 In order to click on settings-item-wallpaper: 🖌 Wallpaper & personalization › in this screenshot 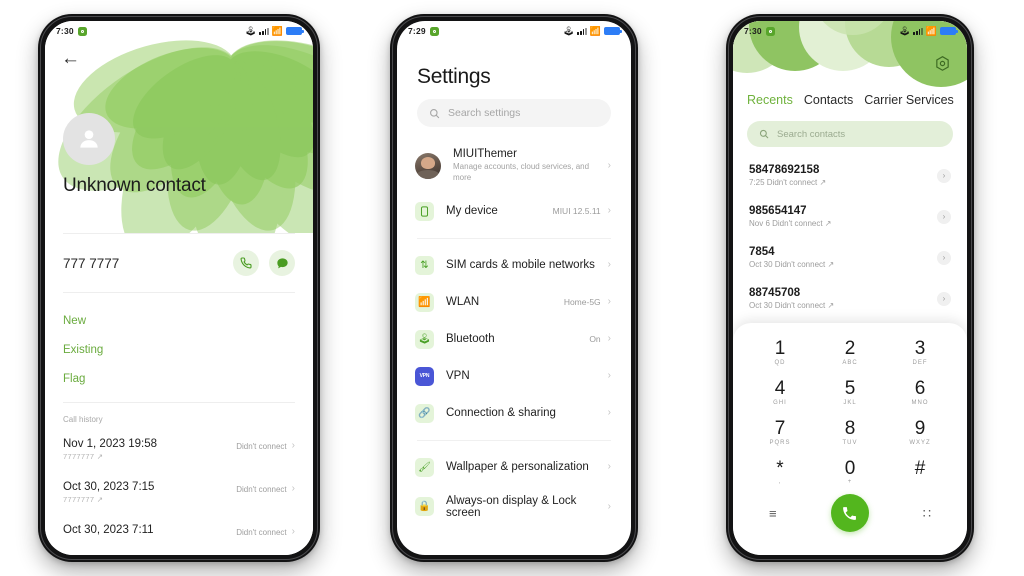, I will do `click(514, 467)`.